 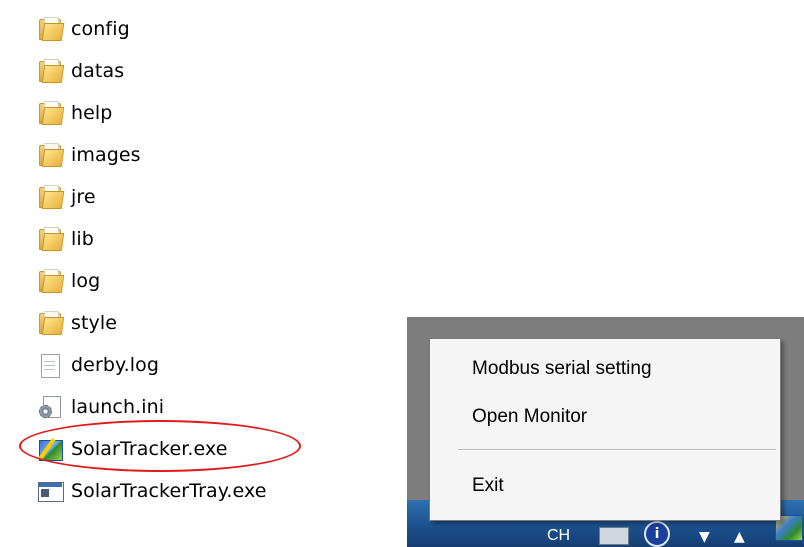 I want to click on file-label: help, so click(x=92, y=113).